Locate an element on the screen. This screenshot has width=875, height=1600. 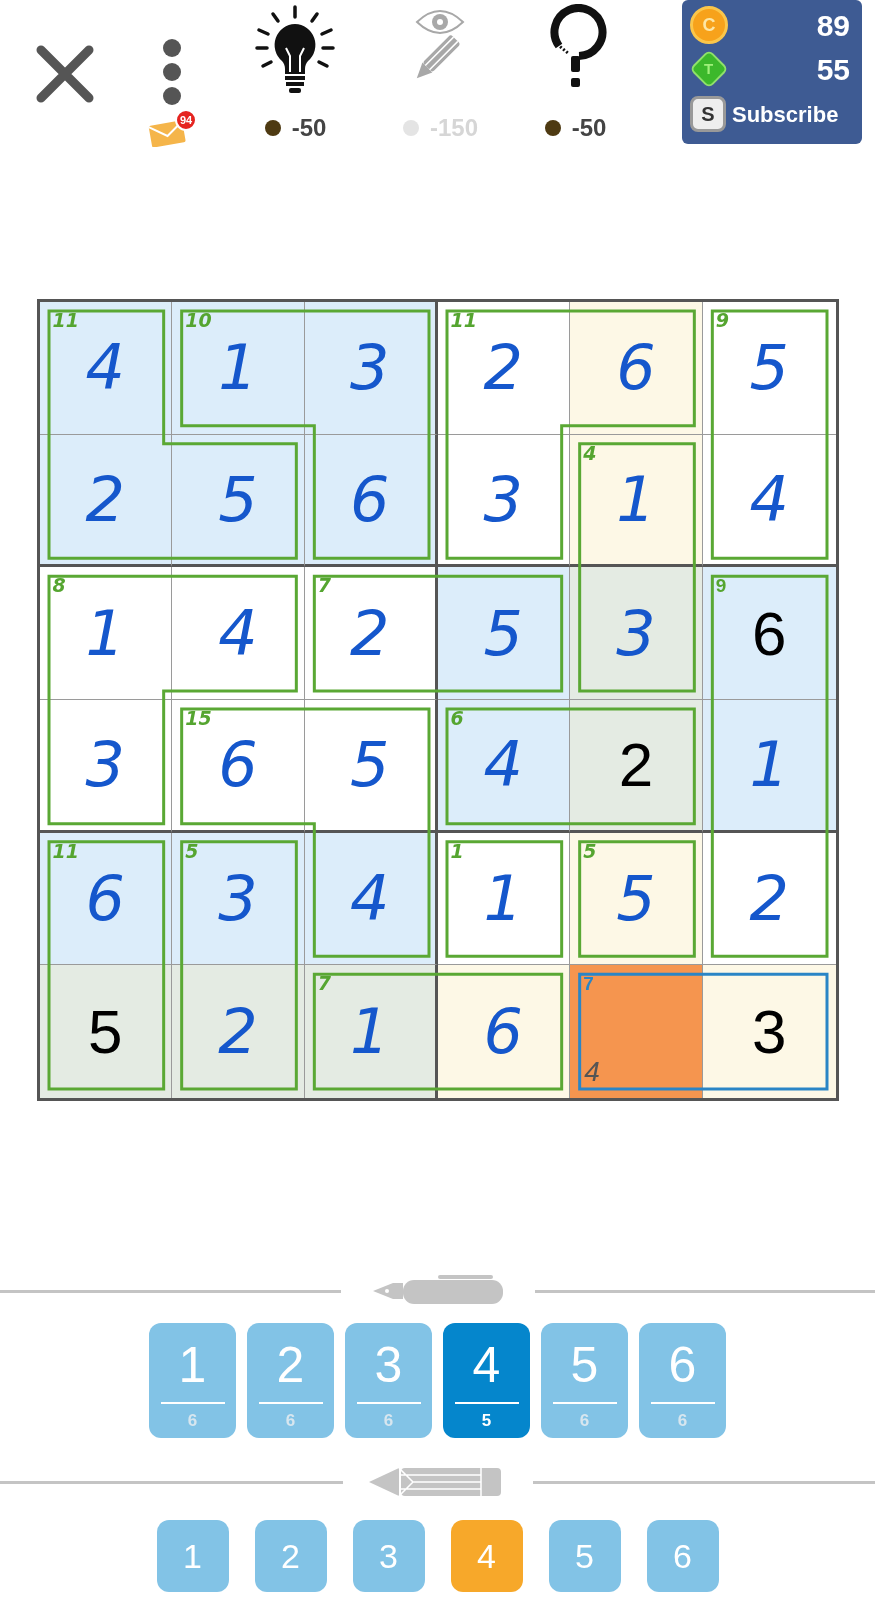
menu-icon is located at coordinates (172, 72).